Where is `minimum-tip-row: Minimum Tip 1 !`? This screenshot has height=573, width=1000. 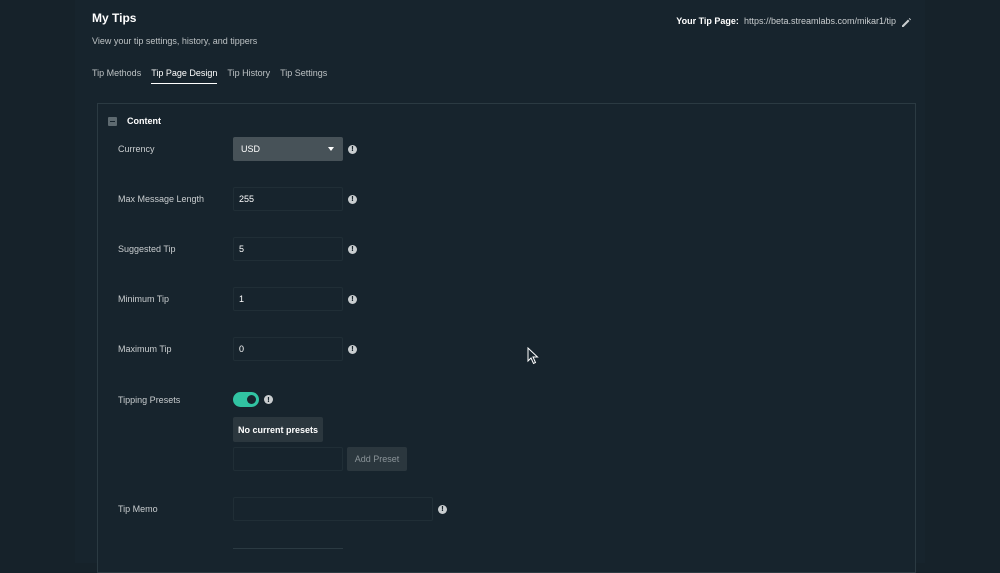 minimum-tip-row: Minimum Tip 1 ! is located at coordinates (237, 299).